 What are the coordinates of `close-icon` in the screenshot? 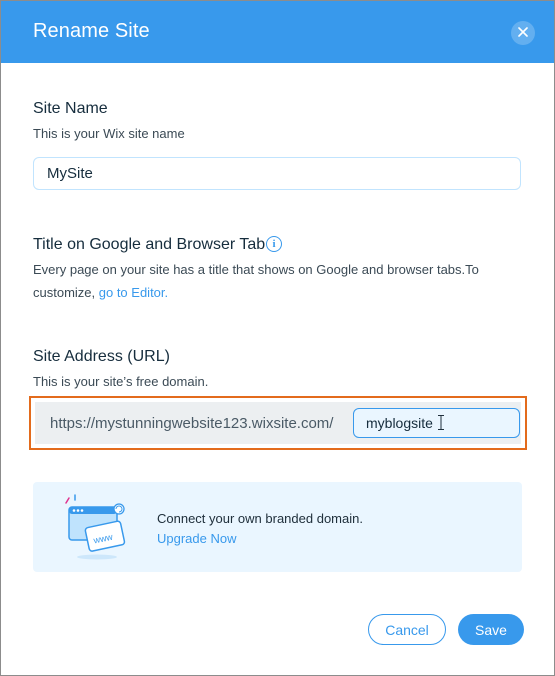 It's located at (523, 33).